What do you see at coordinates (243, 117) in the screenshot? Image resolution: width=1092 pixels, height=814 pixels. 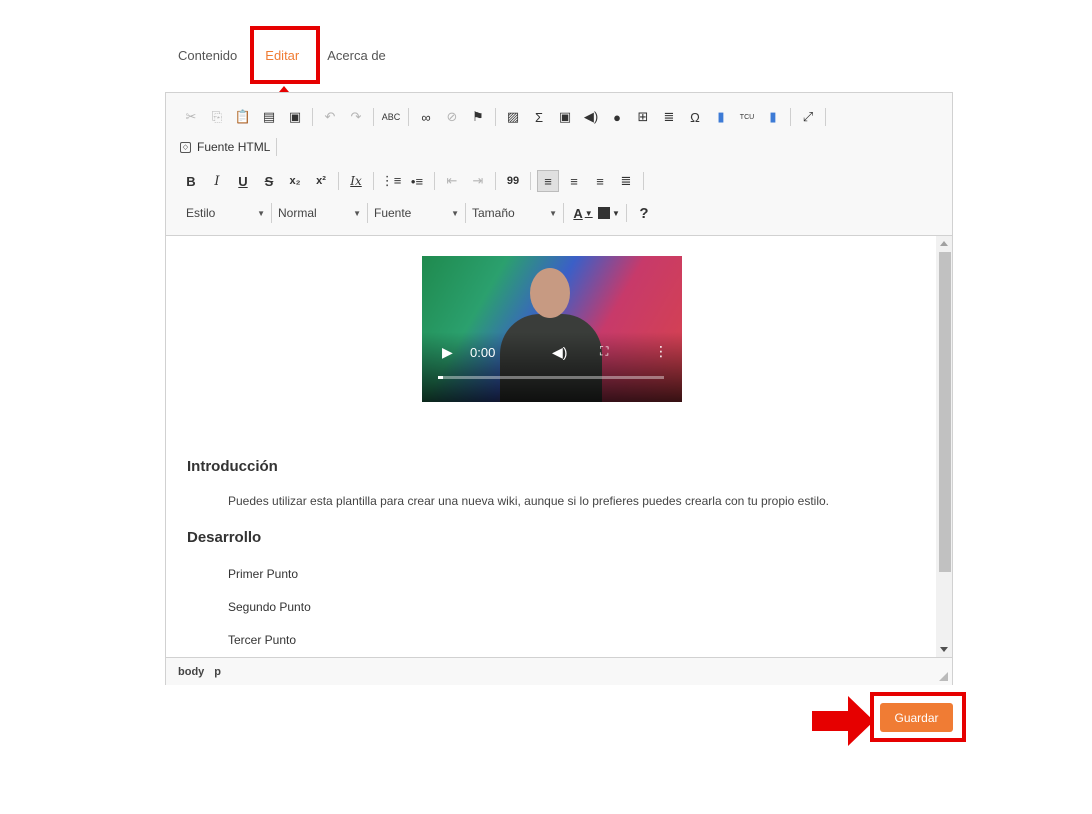 I see `paste-icon: 📋` at bounding box center [243, 117].